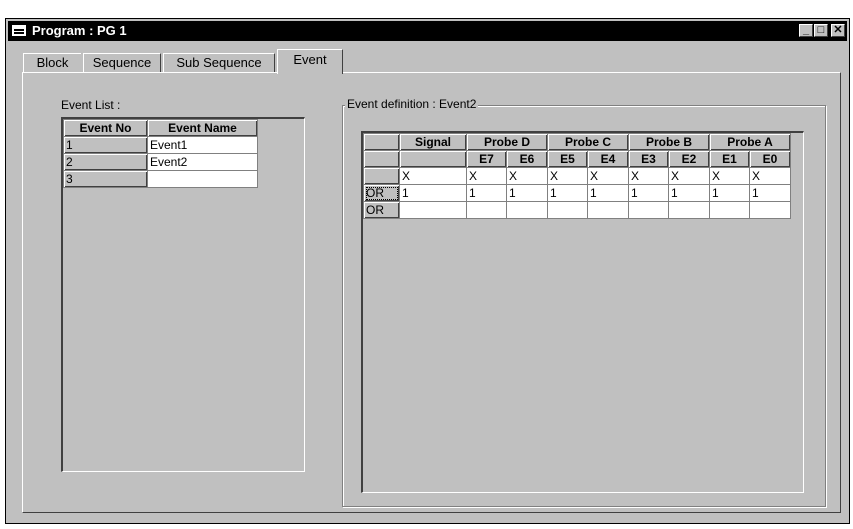 The width and height of the screenshot is (853, 529). I want to click on tab-event: Event, so click(310, 61).